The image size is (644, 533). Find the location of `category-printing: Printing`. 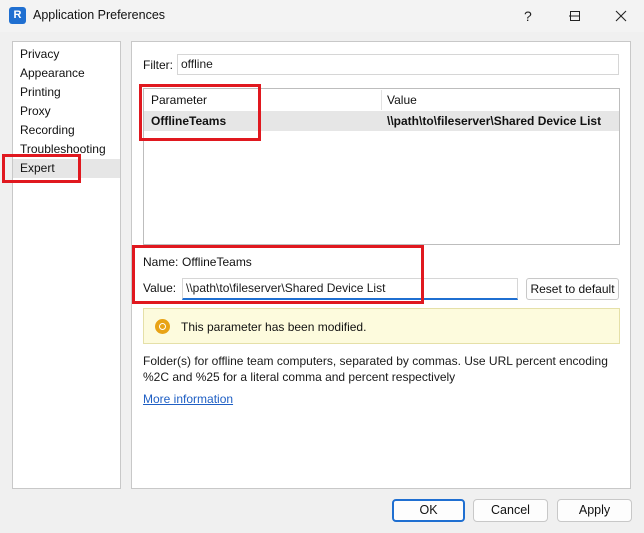

category-printing: Printing is located at coordinates (66, 92).